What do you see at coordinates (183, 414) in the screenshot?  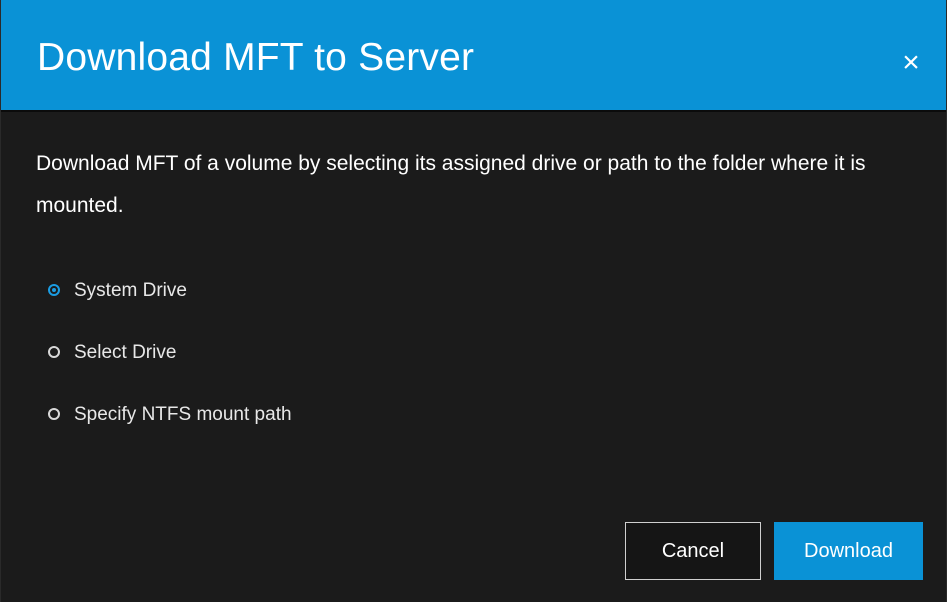 I see `option-label-ntfs-mount-path: Specify NTFS mount path` at bounding box center [183, 414].